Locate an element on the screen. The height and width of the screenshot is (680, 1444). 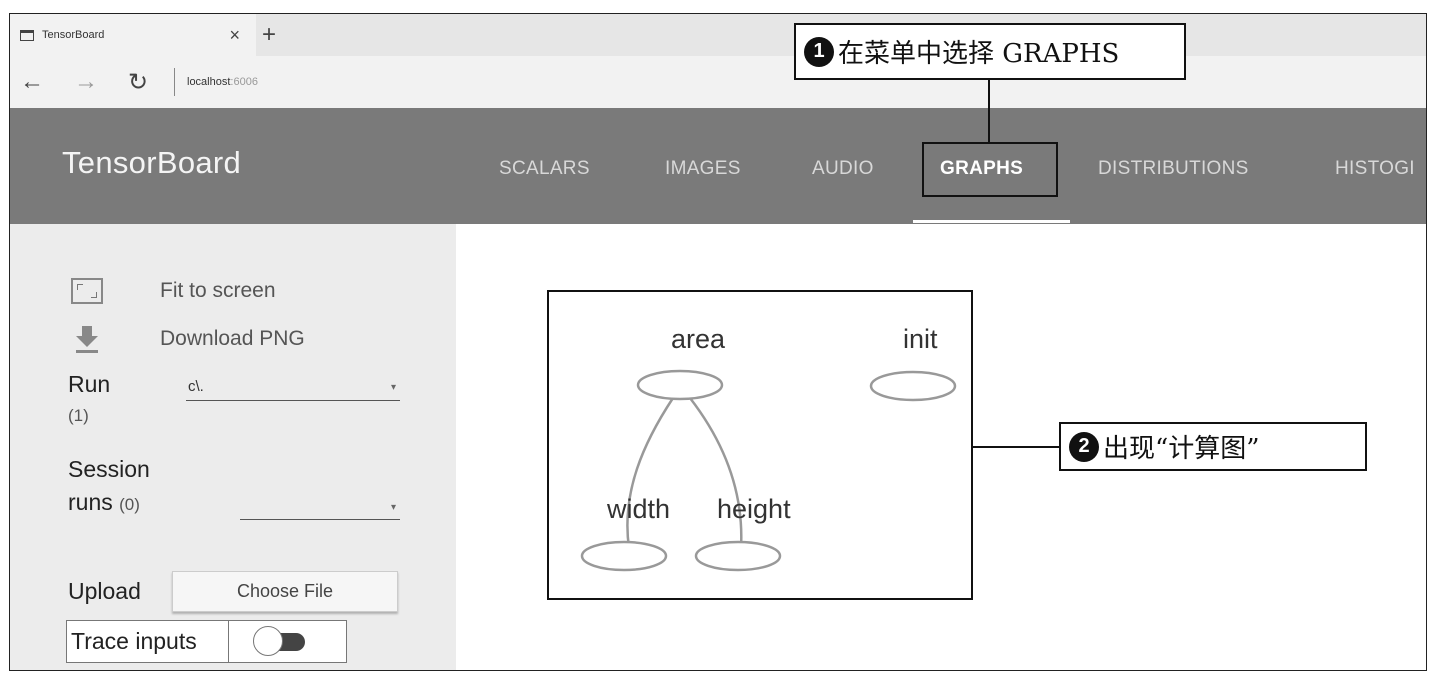
trace-inputs-row: Trace inputs is located at coordinates (206, 641).